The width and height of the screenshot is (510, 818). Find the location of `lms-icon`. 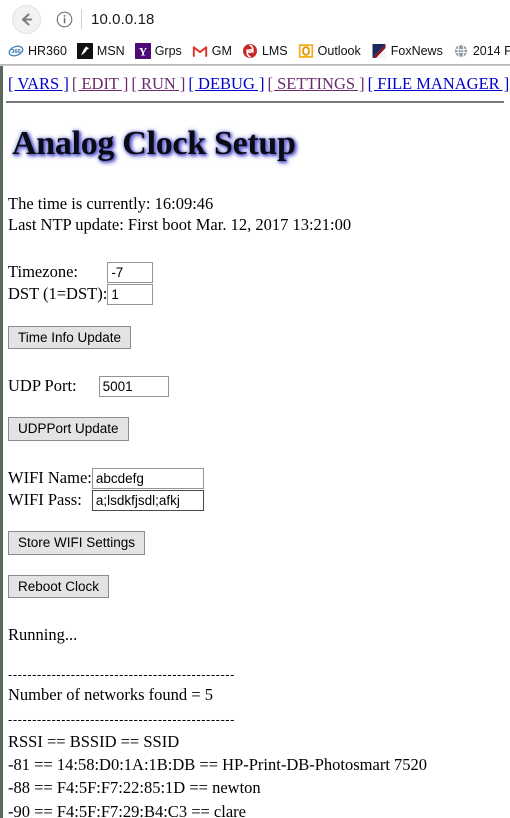

lms-icon is located at coordinates (249, 51).